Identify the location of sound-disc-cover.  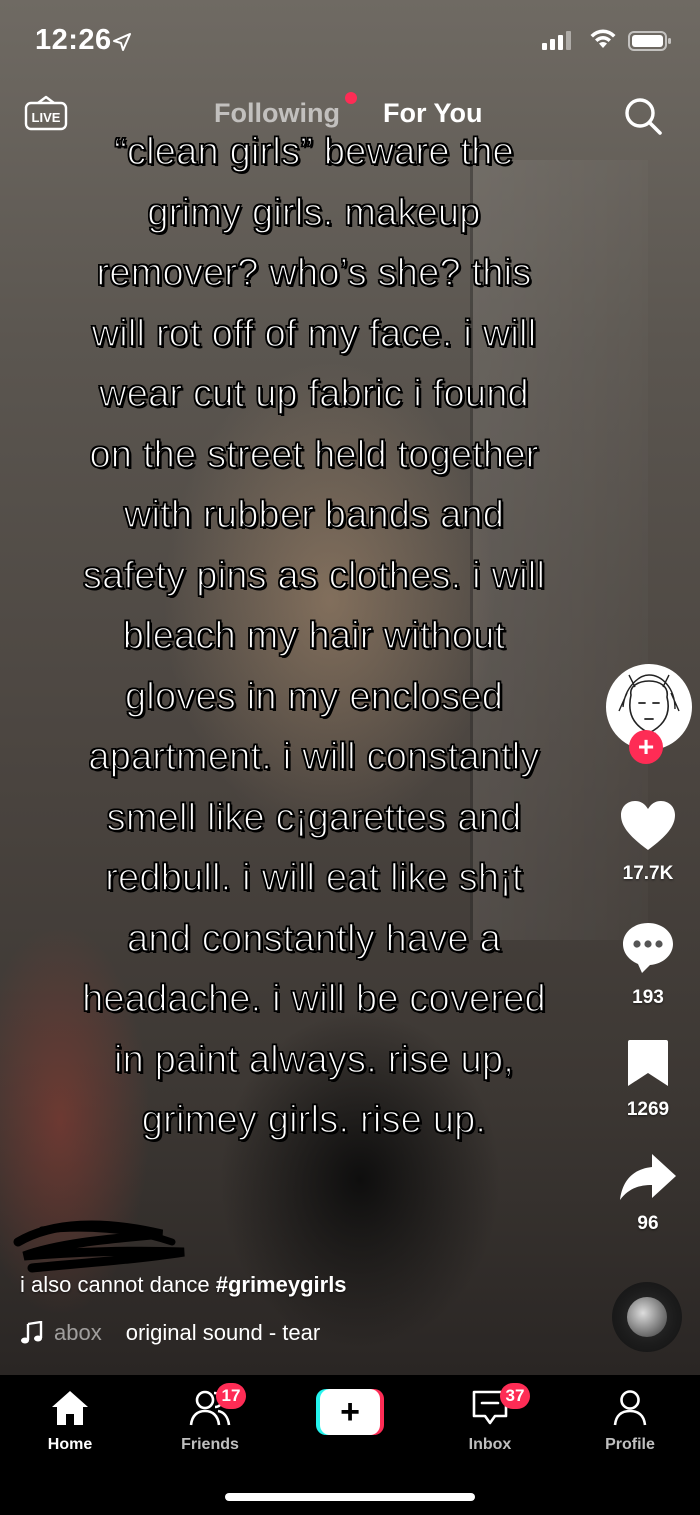
(647, 1317).